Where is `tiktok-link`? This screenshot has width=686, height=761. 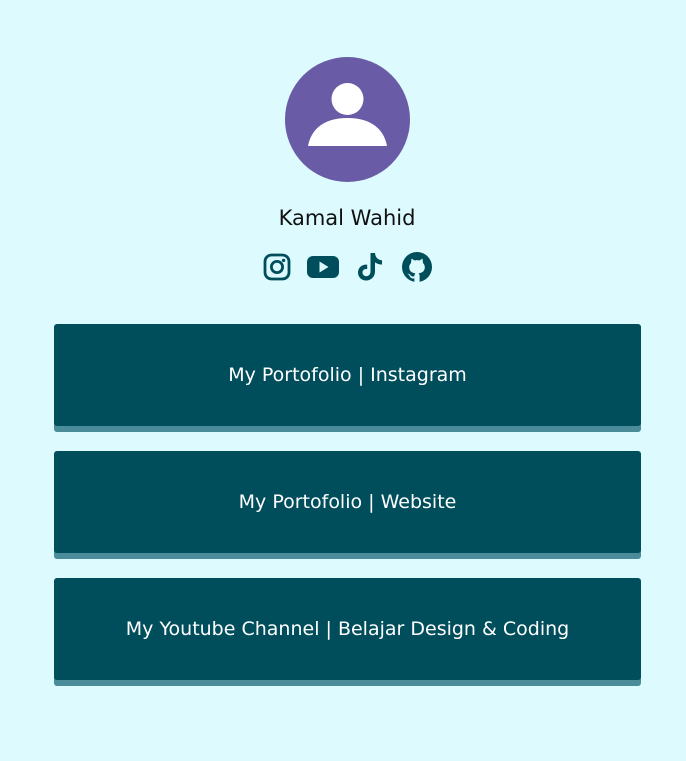 tiktok-link is located at coordinates (371, 267).